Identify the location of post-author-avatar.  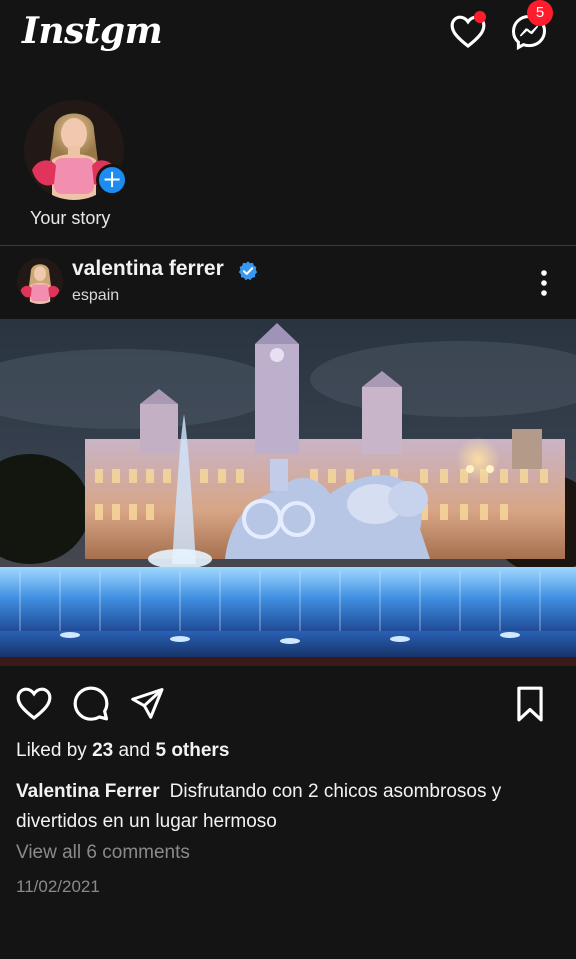
(40, 281).